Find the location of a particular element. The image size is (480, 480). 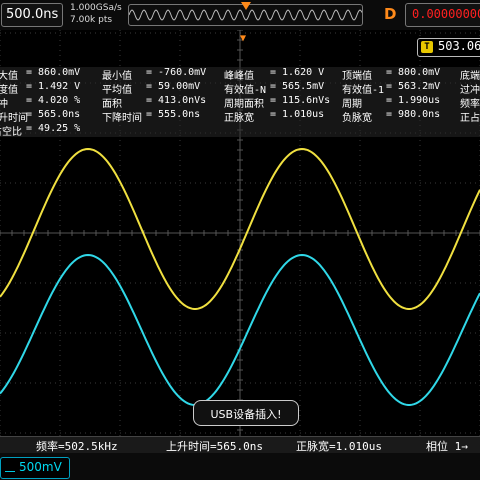

notification-text: USB设备插入! is located at coordinates (246, 414).